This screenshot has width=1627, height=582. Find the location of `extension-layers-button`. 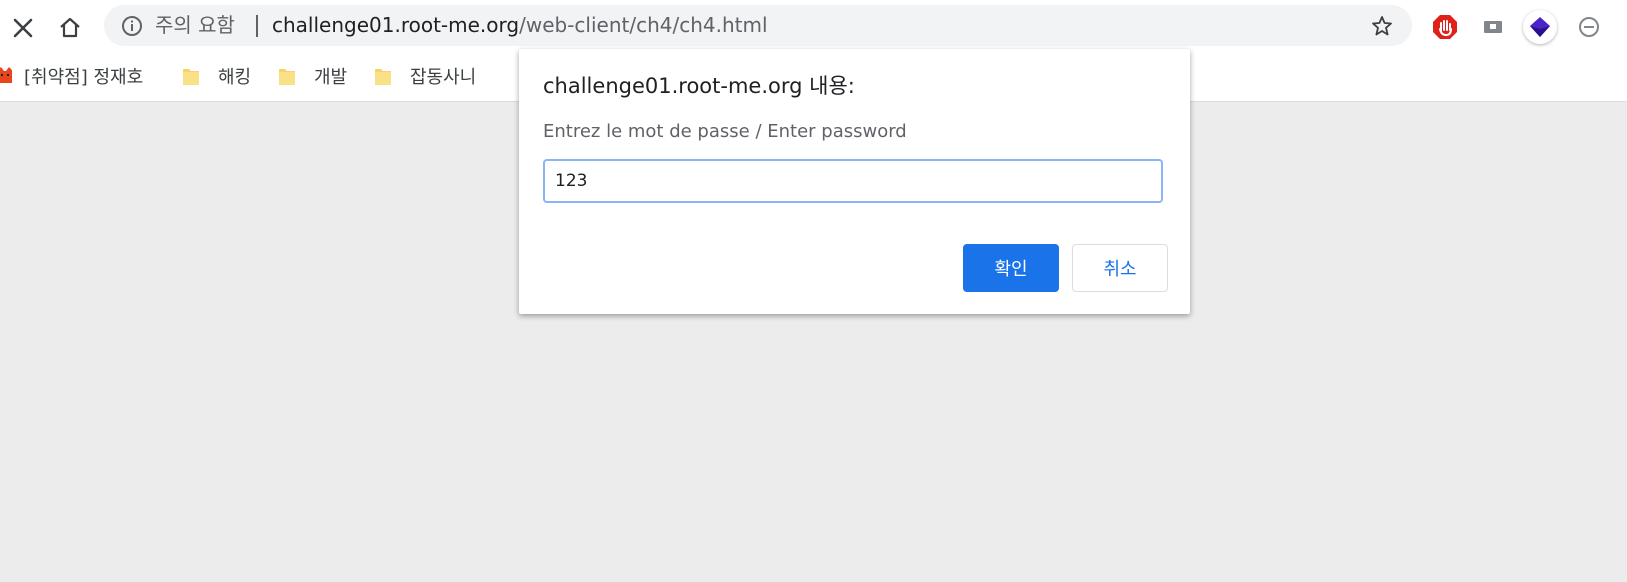

extension-layers-button is located at coordinates (1540, 27).